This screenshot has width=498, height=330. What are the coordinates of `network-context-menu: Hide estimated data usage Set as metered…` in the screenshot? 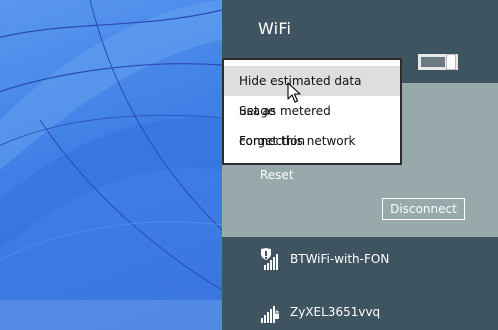 It's located at (312, 111).